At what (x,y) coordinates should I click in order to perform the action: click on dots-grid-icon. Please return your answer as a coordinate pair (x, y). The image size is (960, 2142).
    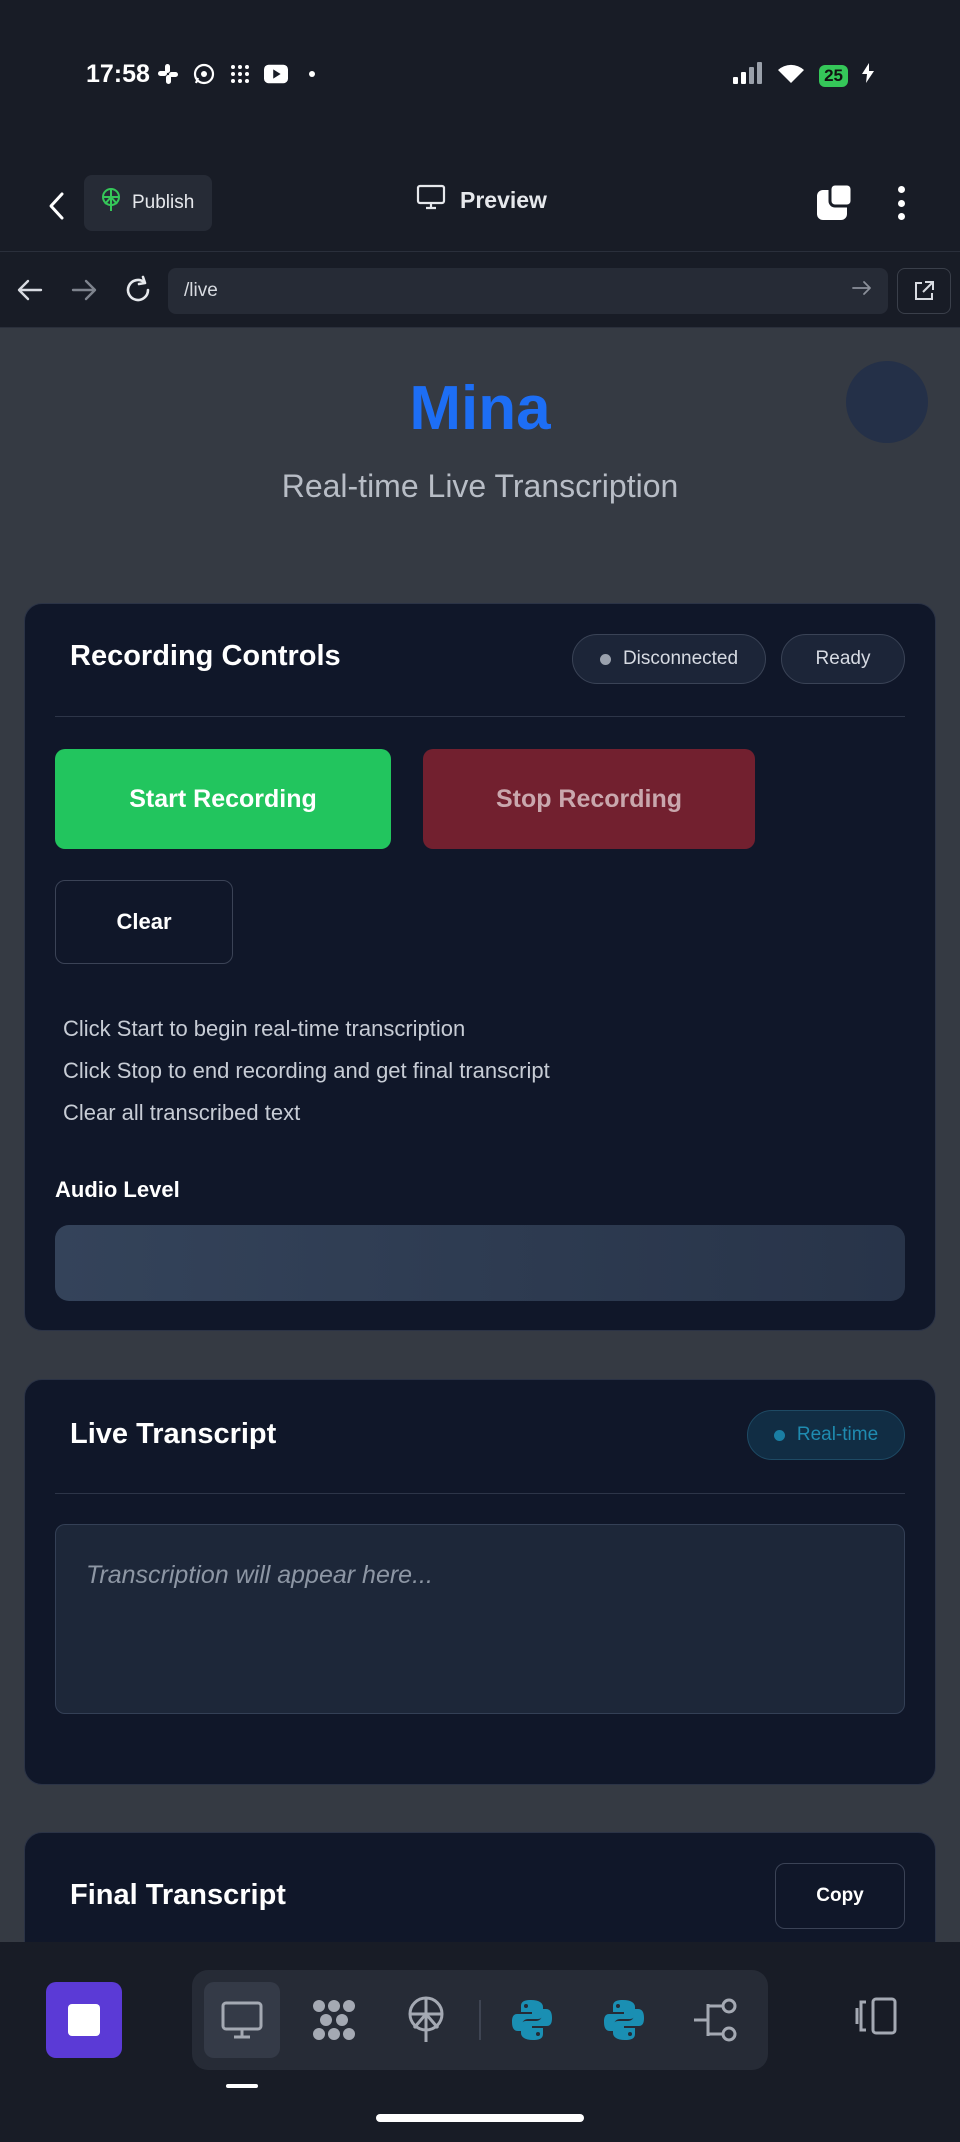
    Looking at the image, I should click on (240, 74).